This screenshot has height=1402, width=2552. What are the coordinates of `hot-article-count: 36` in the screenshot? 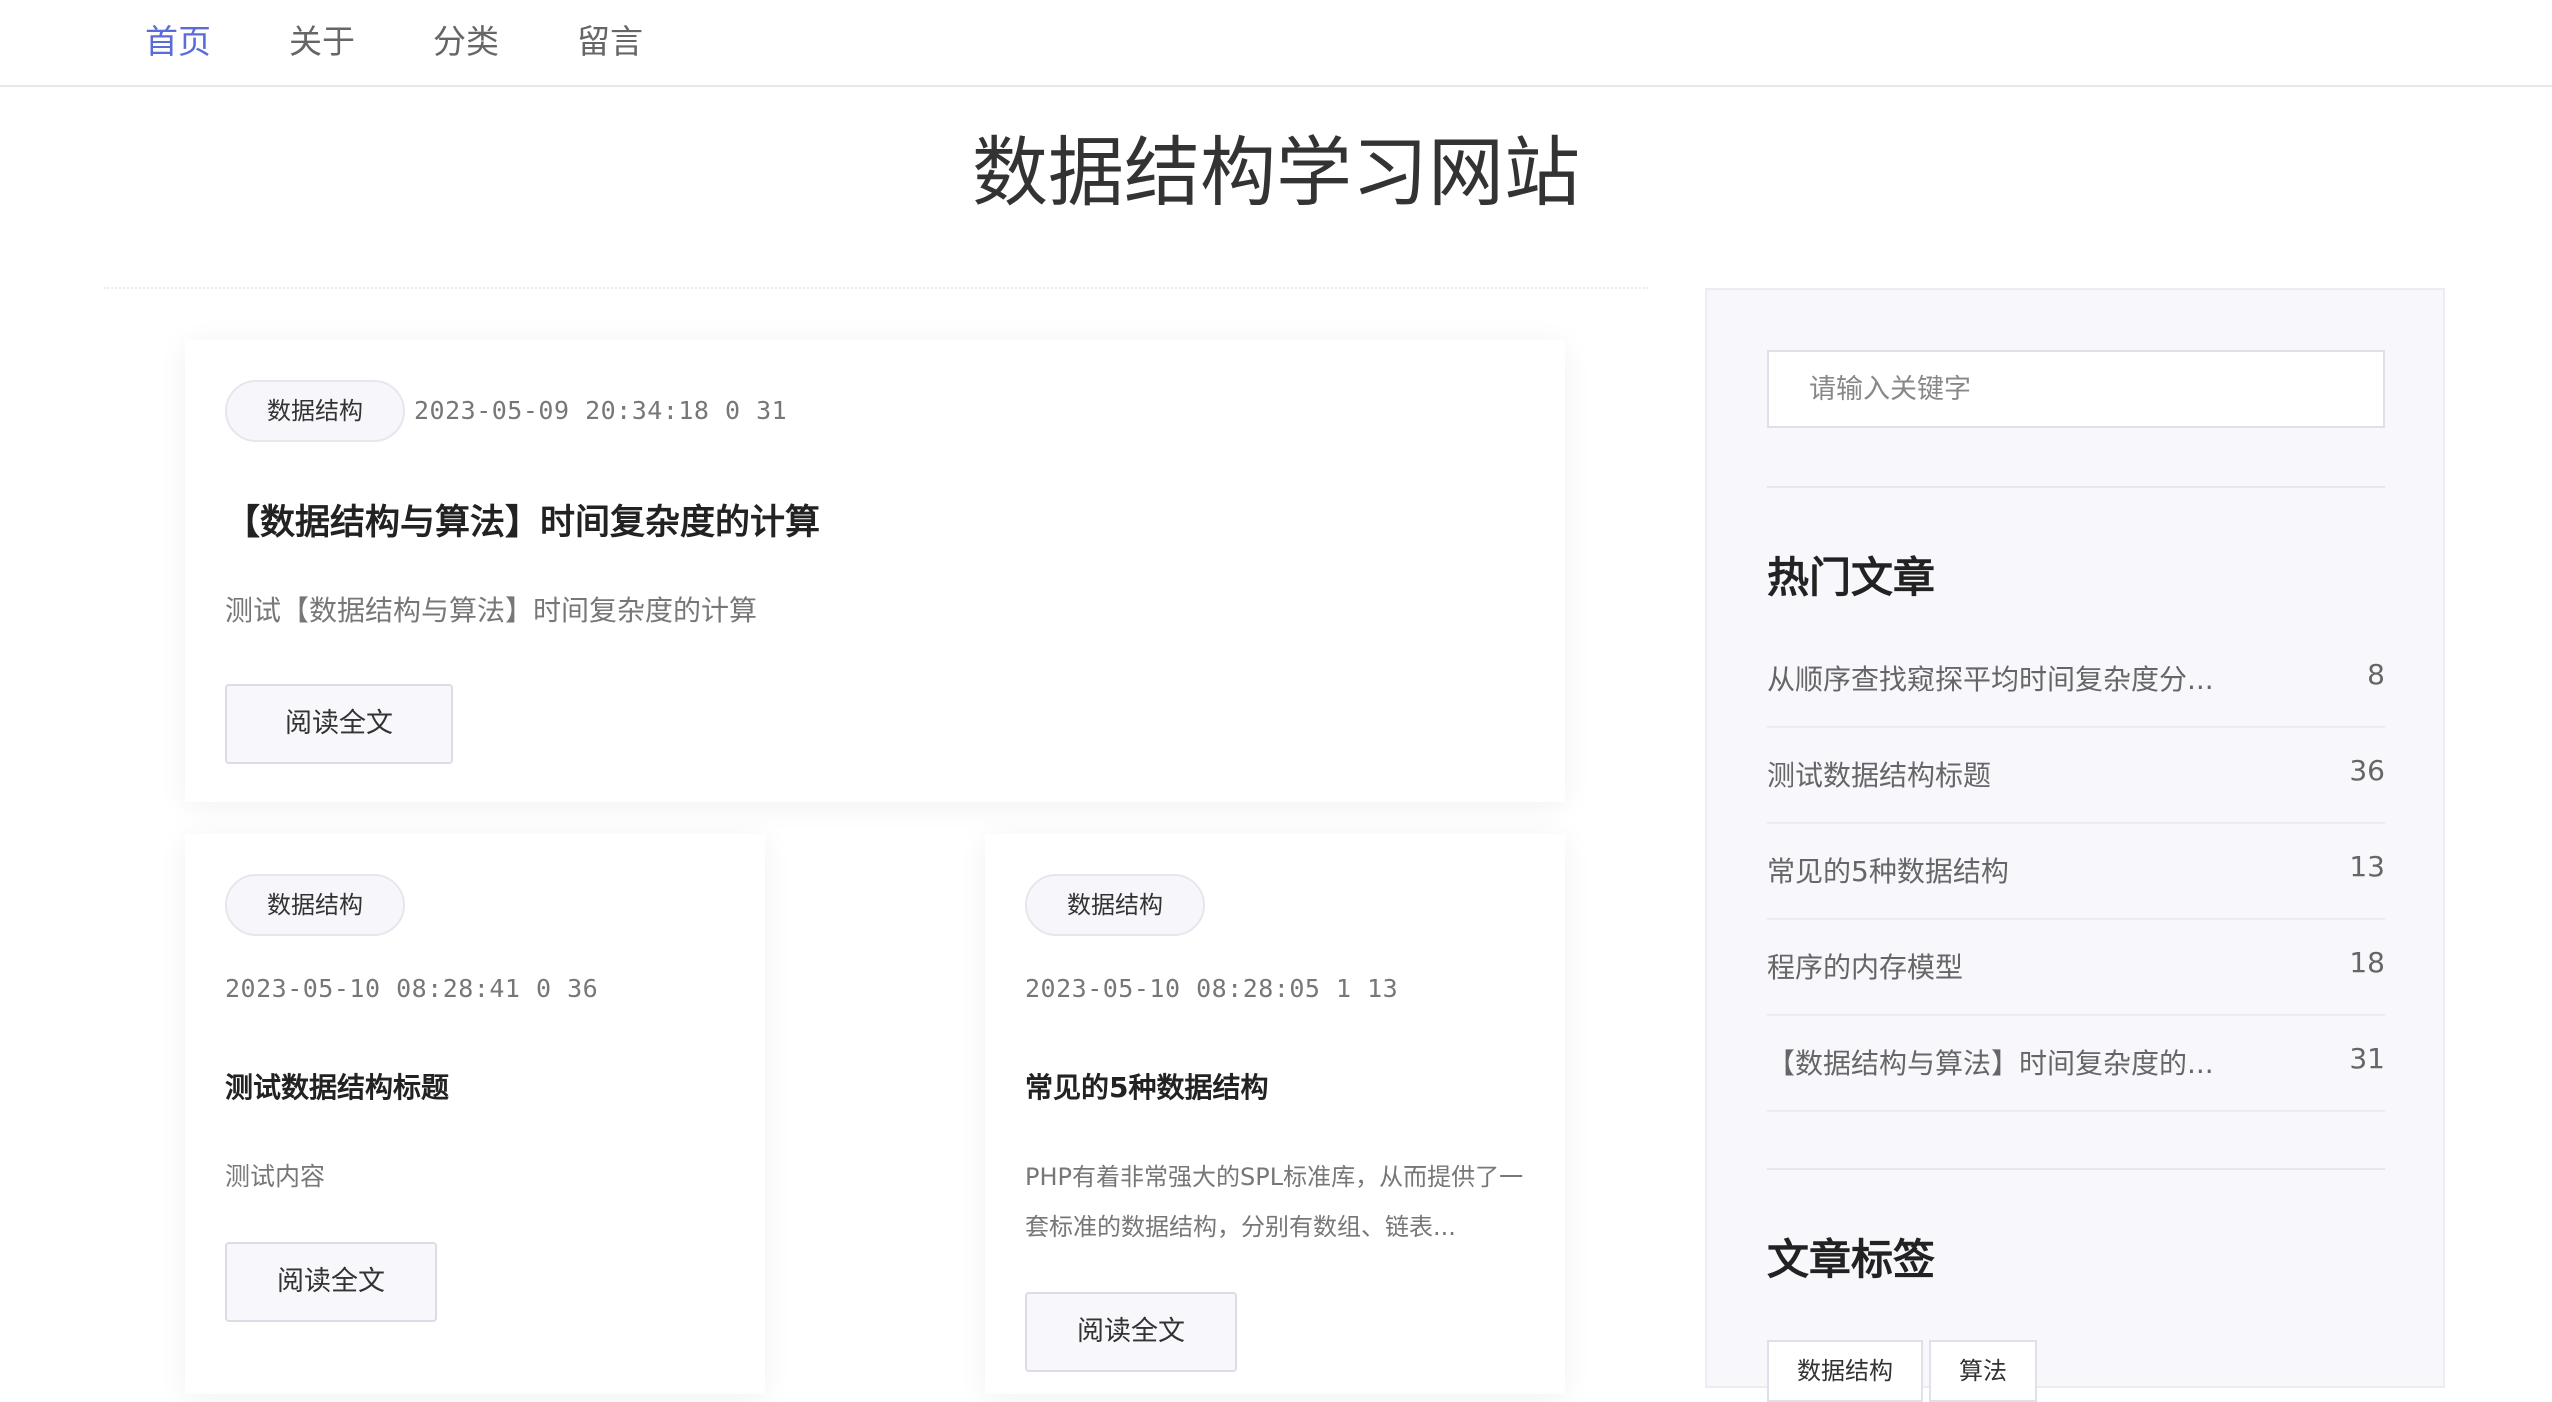 It's located at (2367, 770).